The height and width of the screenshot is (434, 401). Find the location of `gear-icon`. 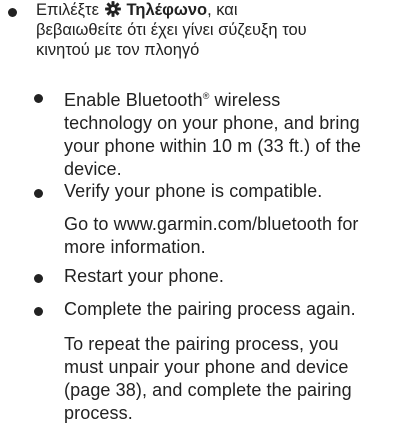

gear-icon is located at coordinates (112, 9).